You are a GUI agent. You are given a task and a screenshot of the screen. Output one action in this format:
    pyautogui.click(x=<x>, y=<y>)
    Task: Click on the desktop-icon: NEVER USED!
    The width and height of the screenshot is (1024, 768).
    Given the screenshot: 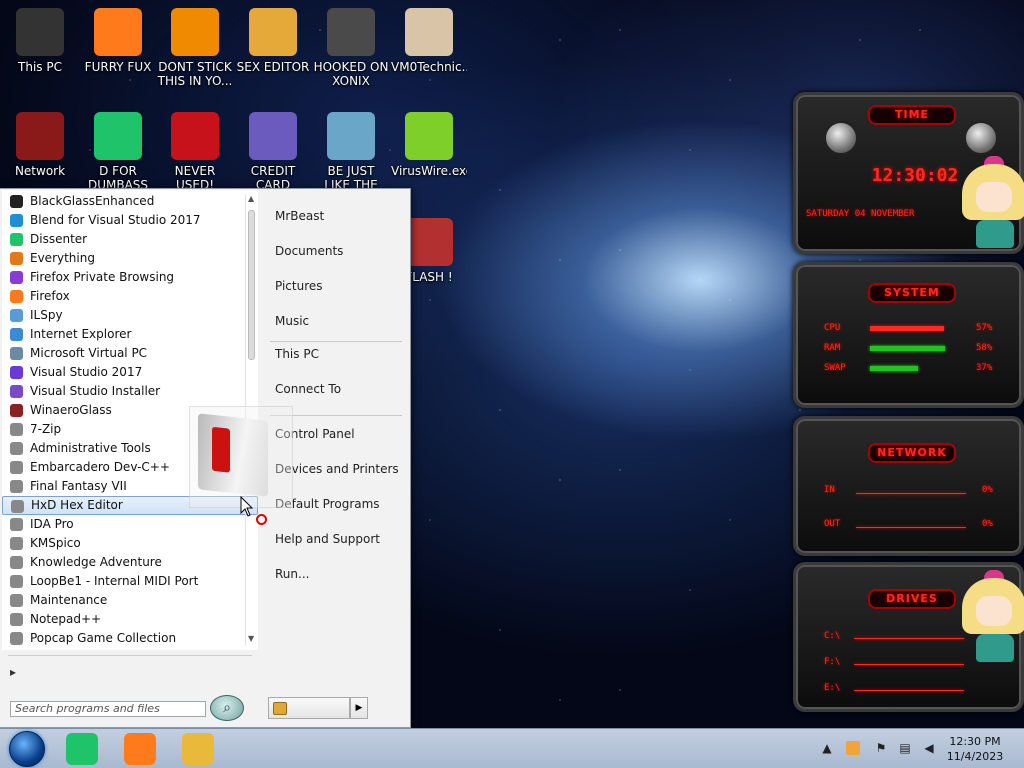 What is the action you would take?
    pyautogui.click(x=195, y=152)
    